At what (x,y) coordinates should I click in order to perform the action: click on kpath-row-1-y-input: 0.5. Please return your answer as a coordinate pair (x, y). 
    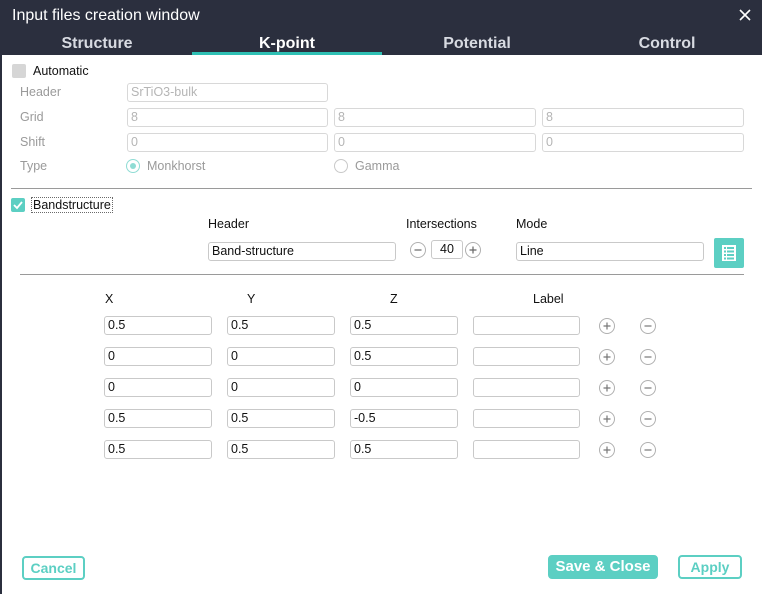
    Looking at the image, I should click on (281, 325).